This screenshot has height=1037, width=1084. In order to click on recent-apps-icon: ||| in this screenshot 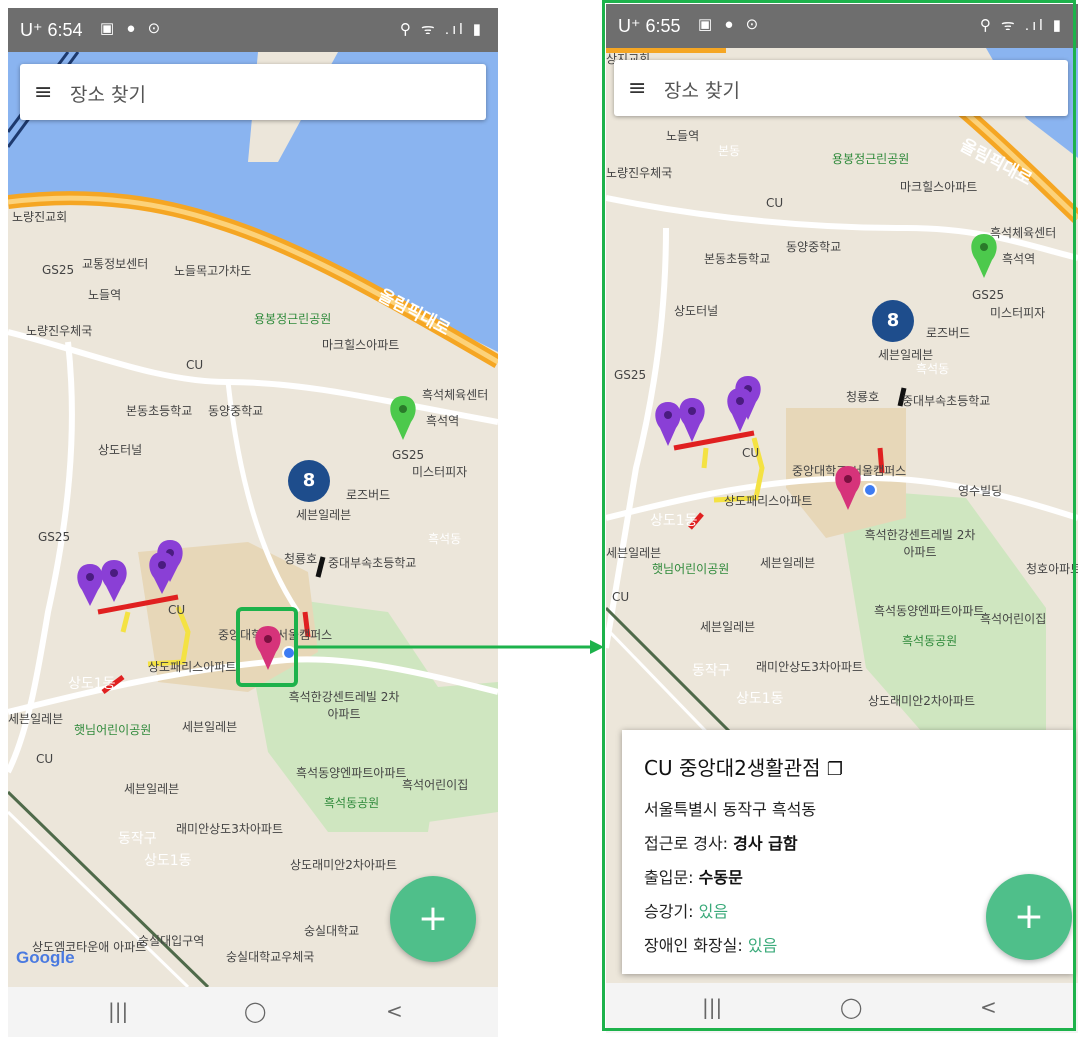, I will do `click(712, 1007)`.